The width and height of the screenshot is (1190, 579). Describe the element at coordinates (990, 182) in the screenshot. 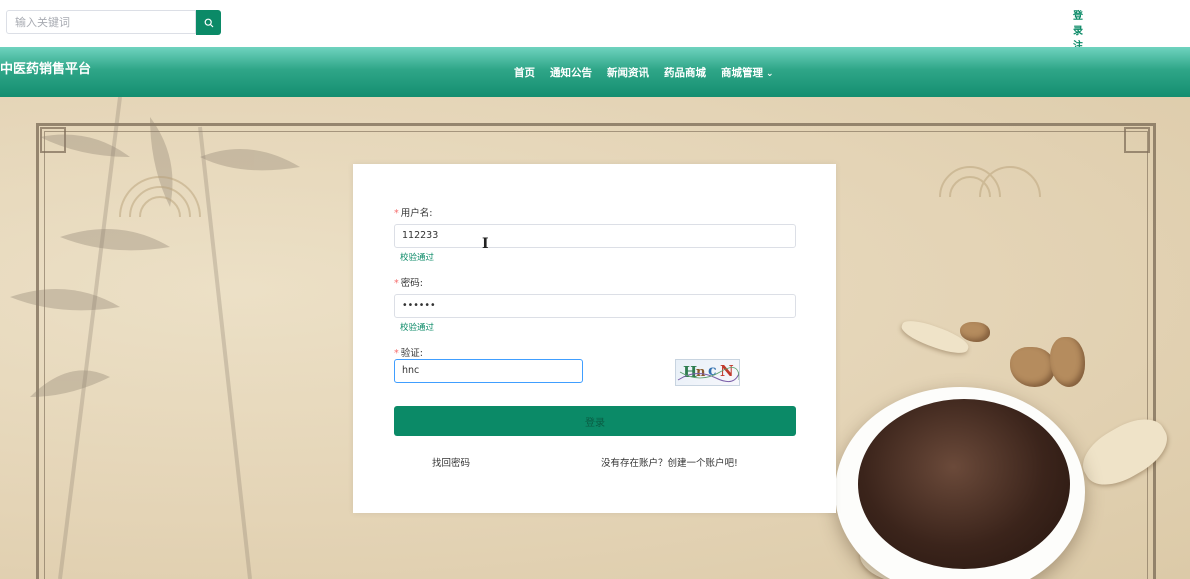

I see `cloud-ornament` at that location.